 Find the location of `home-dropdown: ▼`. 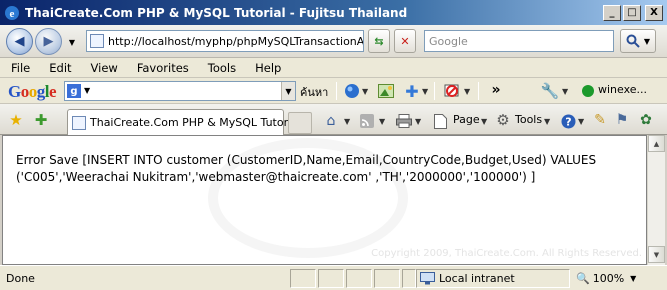

home-dropdown: ▼ is located at coordinates (347, 121).